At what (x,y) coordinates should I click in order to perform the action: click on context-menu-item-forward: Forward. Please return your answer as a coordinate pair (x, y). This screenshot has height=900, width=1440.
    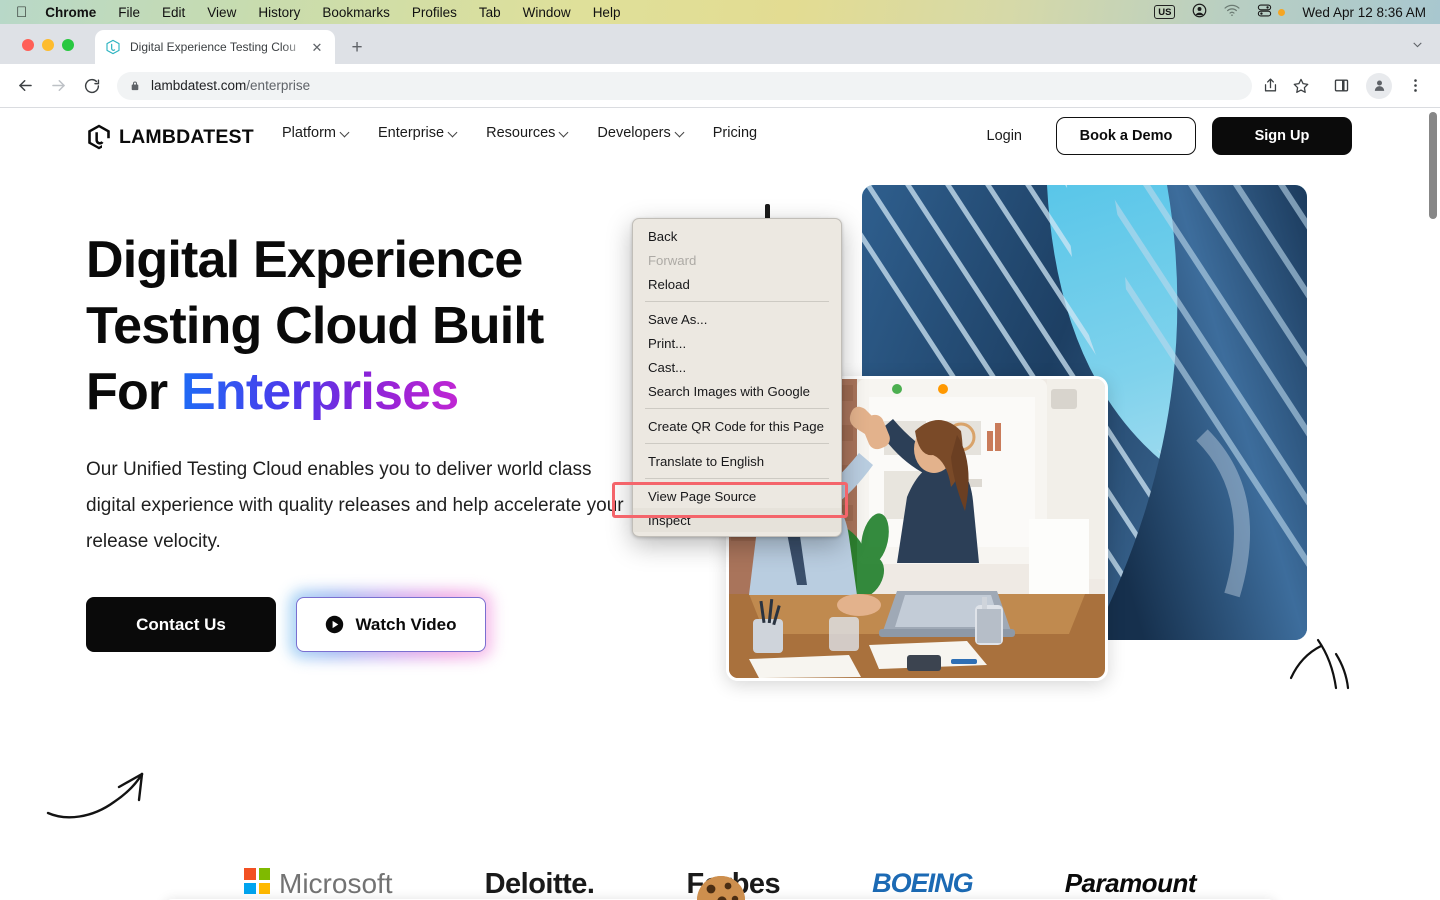
    Looking at the image, I should click on (672, 260).